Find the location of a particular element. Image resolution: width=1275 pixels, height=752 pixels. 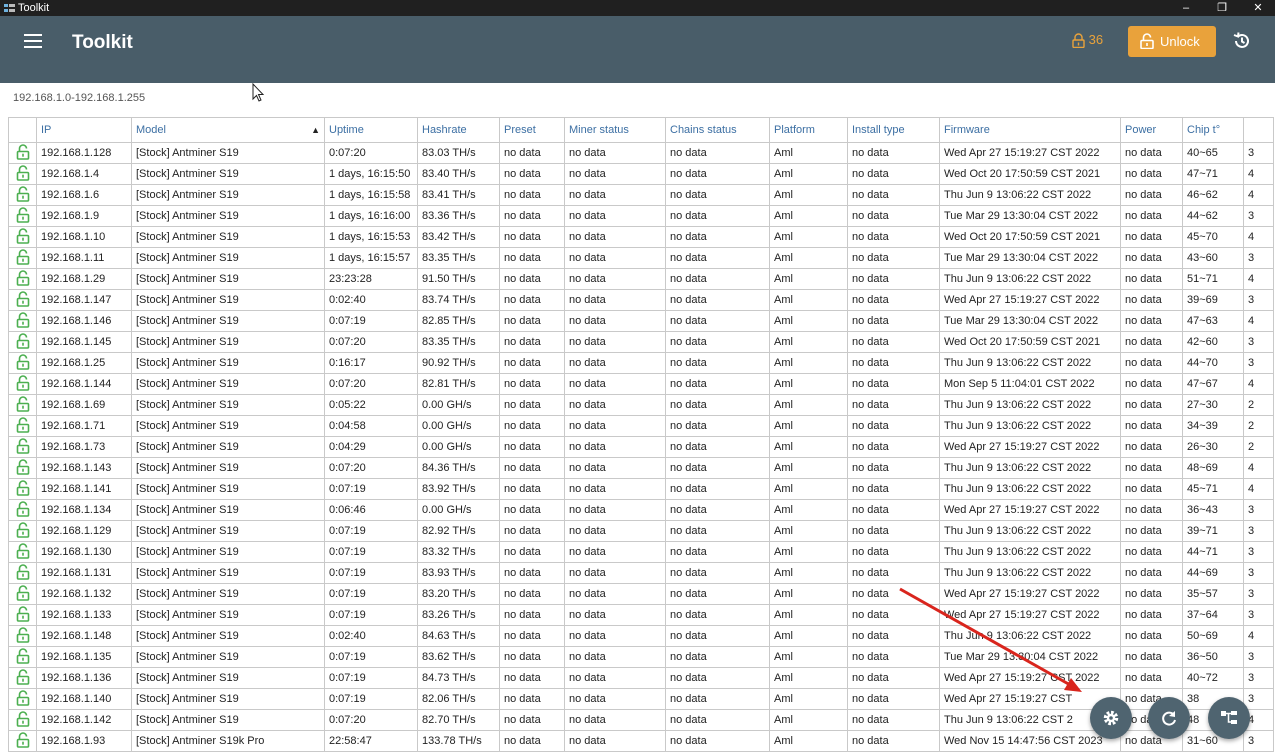

cell-ip: 192.168.1.148 is located at coordinates (84, 636).